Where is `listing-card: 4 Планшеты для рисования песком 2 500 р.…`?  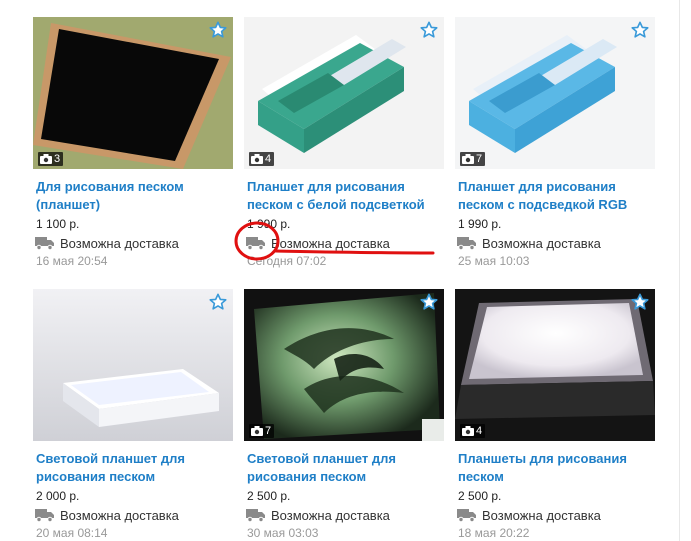 listing-card: 4 Планшеты для рисования песком 2 500 р.… is located at coordinates (555, 415).